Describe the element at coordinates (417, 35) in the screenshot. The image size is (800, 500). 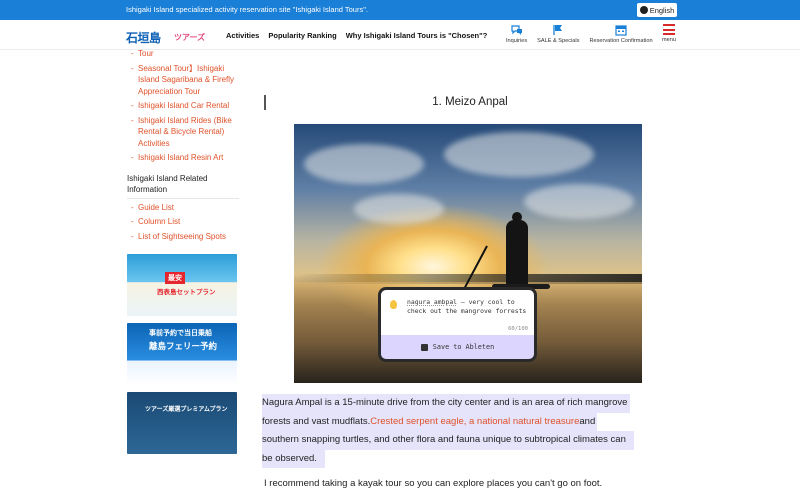
I see `nav-why-chosen: Why Ishigaki Island Tours is "Chosen"?` at that location.